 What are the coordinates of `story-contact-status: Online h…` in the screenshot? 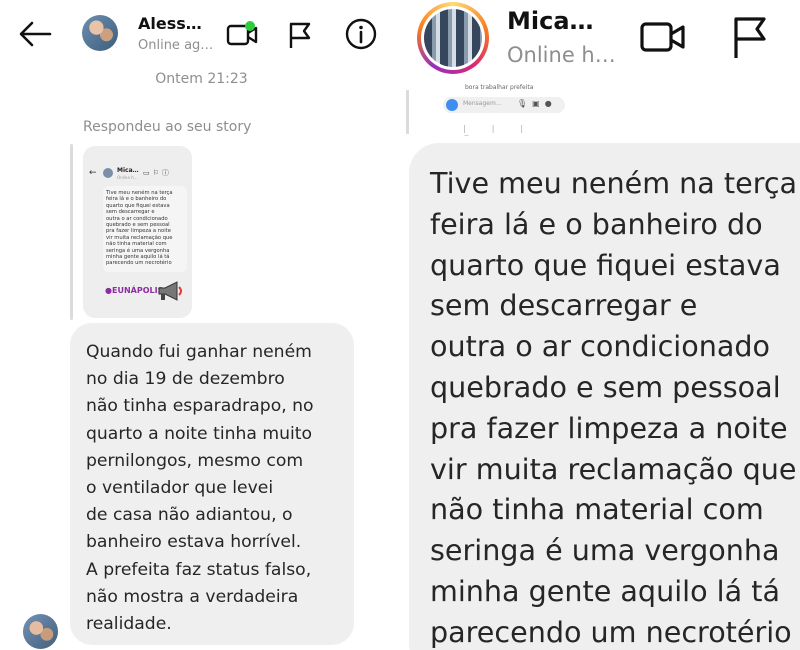 It's located at (127, 177).